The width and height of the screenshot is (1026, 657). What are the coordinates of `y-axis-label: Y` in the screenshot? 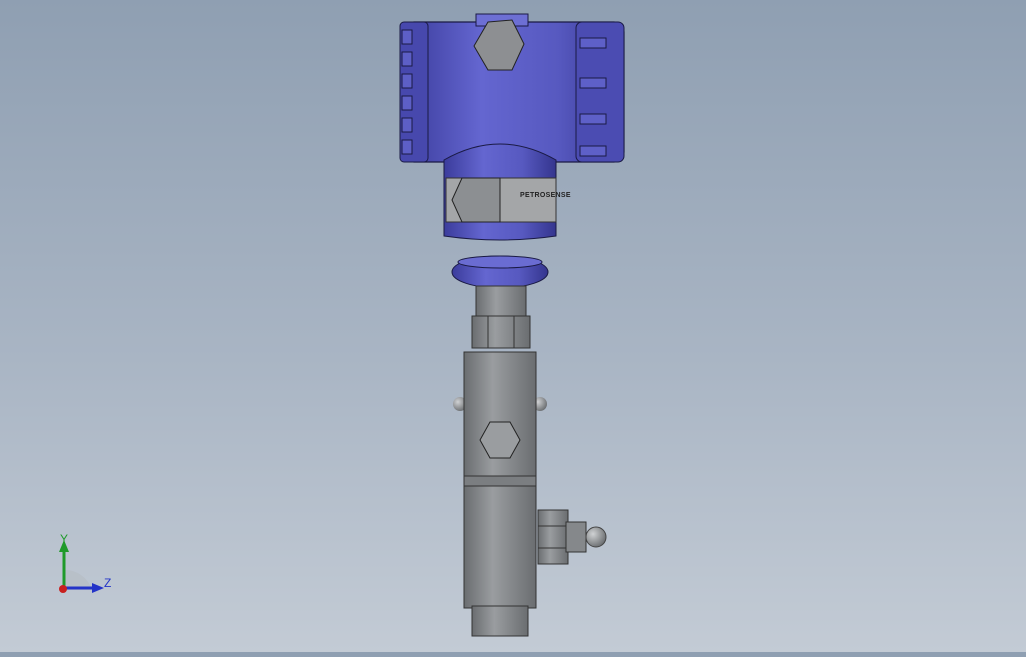 It's located at (64, 539).